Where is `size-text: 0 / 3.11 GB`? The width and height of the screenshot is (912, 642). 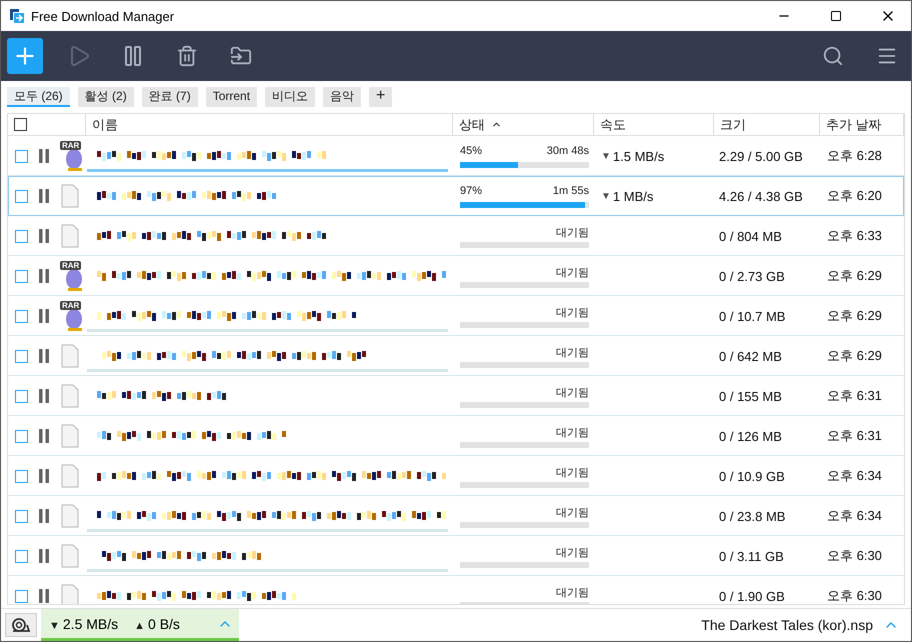
size-text: 0 / 3.11 GB is located at coordinates (751, 556).